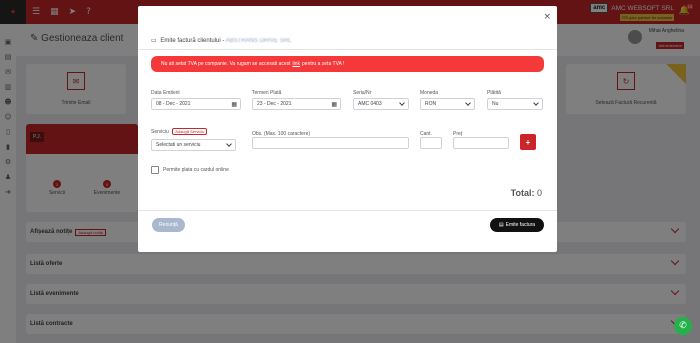 This screenshot has width=700, height=343. What do you see at coordinates (160, 132) in the screenshot?
I see `service-label: Serviciu` at bounding box center [160, 132].